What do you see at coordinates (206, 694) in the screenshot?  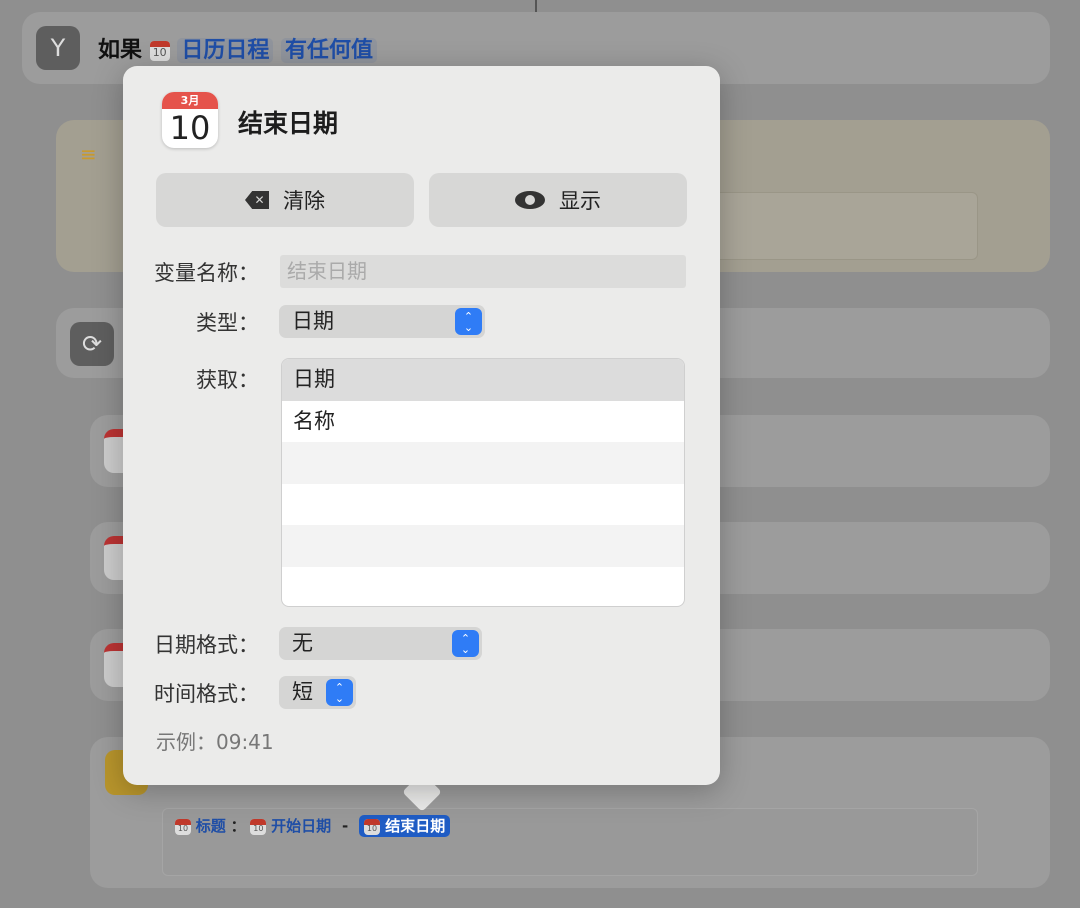 I see `time-format-label: 时间格式：` at bounding box center [206, 694].